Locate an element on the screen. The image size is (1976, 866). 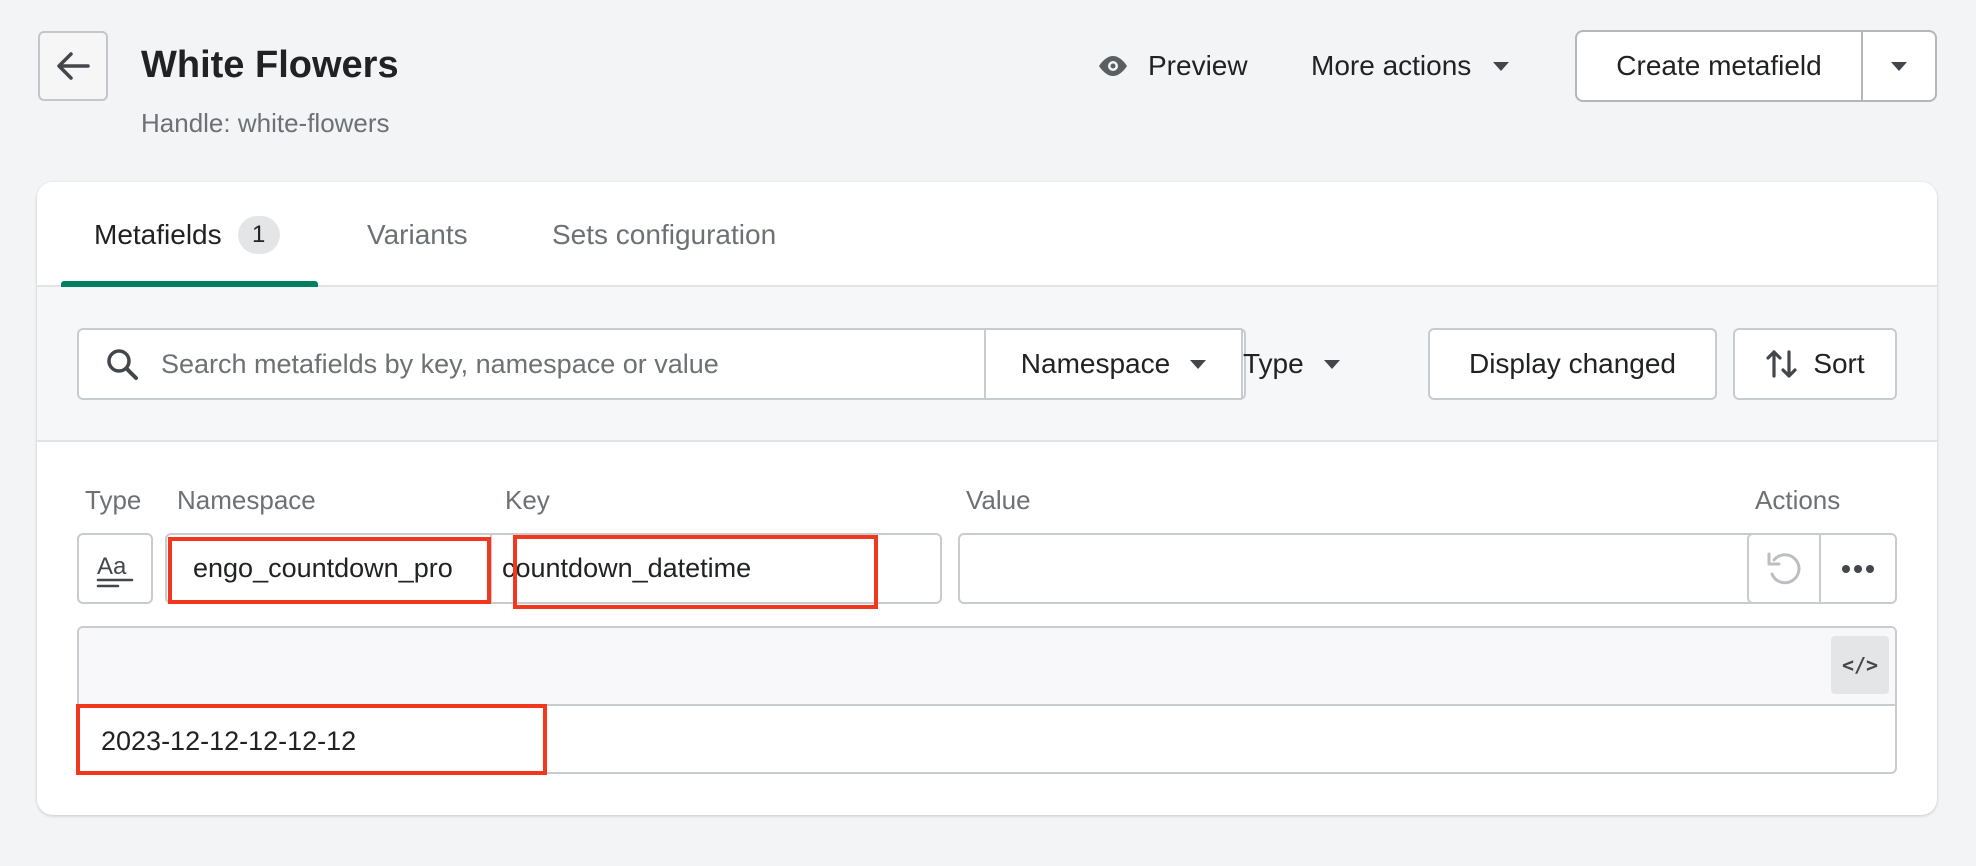
key-field: countdown_datetime is located at coordinates (717, 568).